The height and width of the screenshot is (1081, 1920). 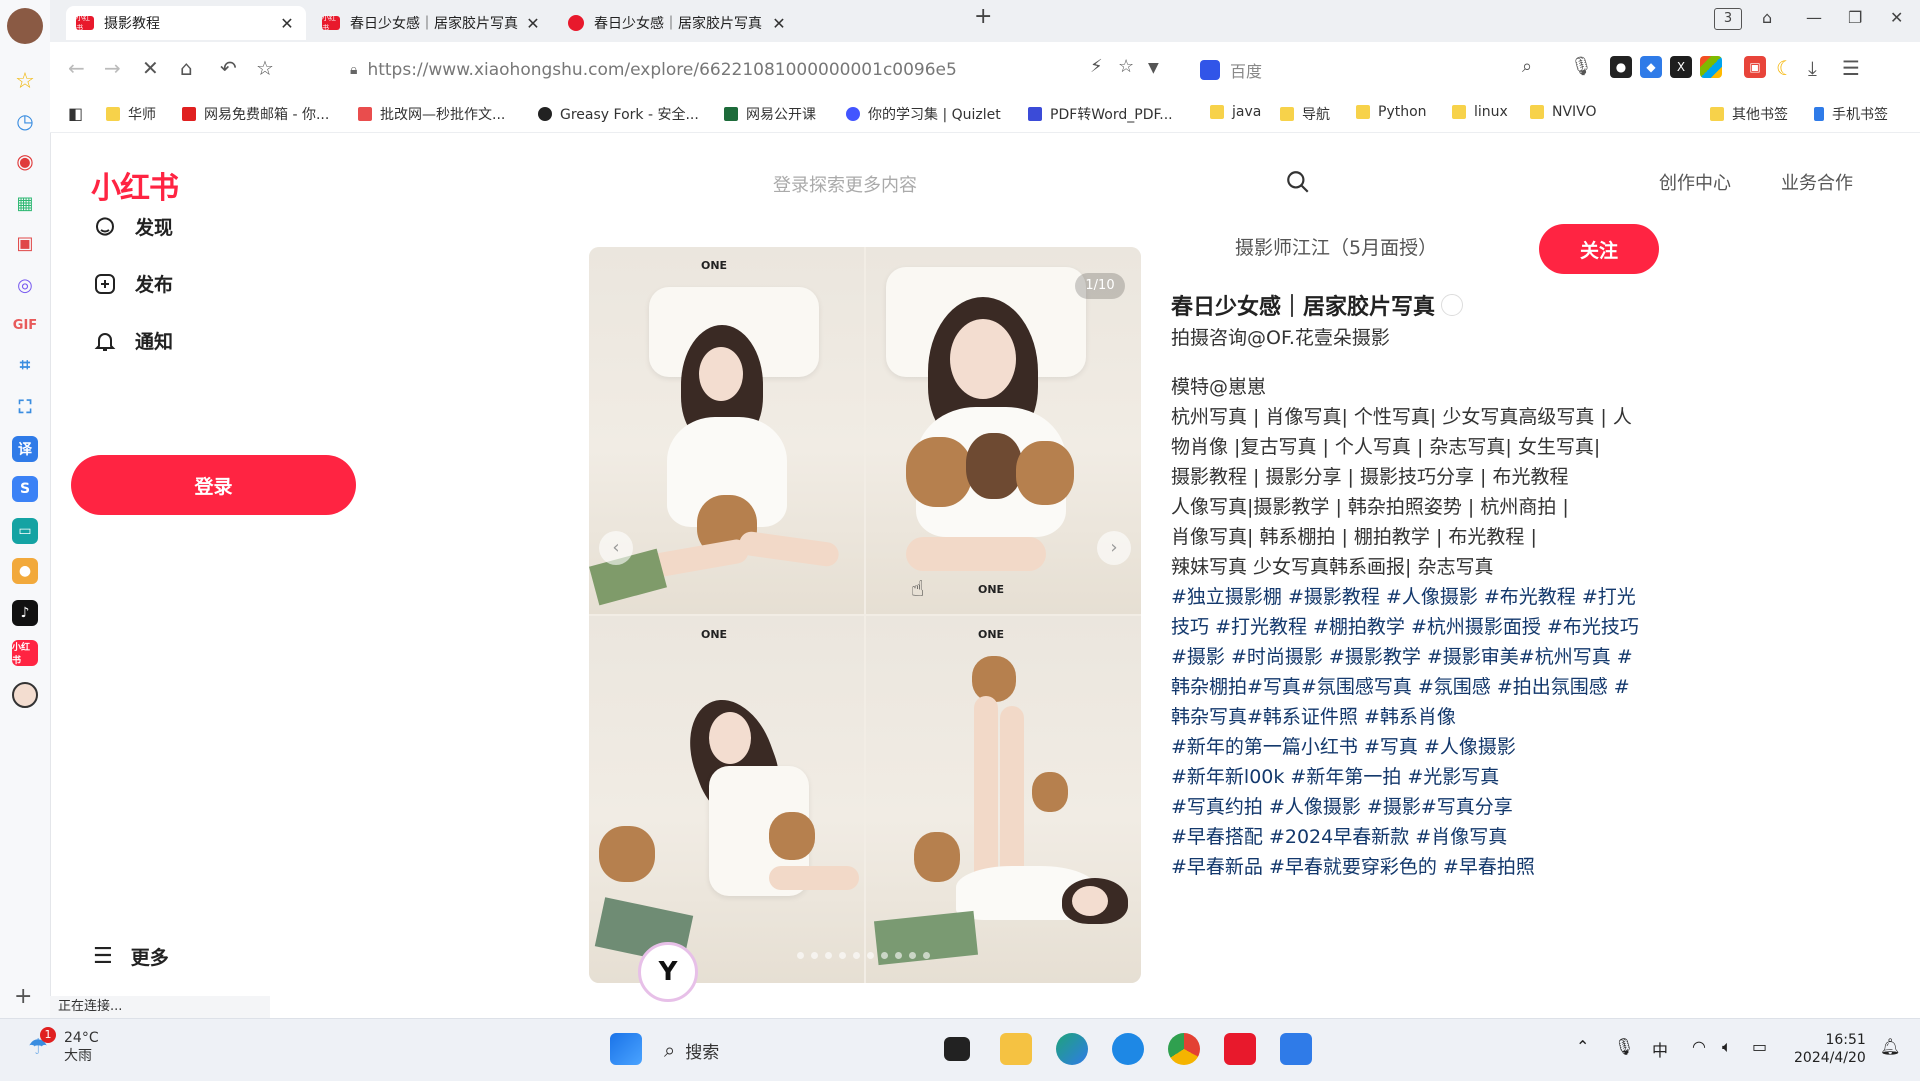 I want to click on night-mode-icon: ☾, so click(x=1785, y=68).